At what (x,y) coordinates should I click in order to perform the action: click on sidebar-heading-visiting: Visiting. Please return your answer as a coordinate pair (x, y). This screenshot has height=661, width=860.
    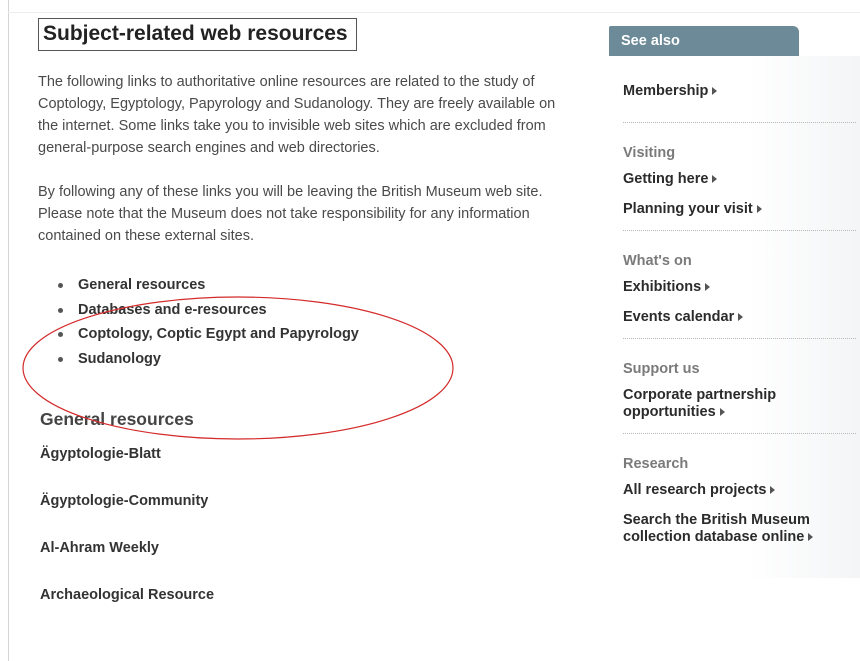
    Looking at the image, I should click on (649, 153).